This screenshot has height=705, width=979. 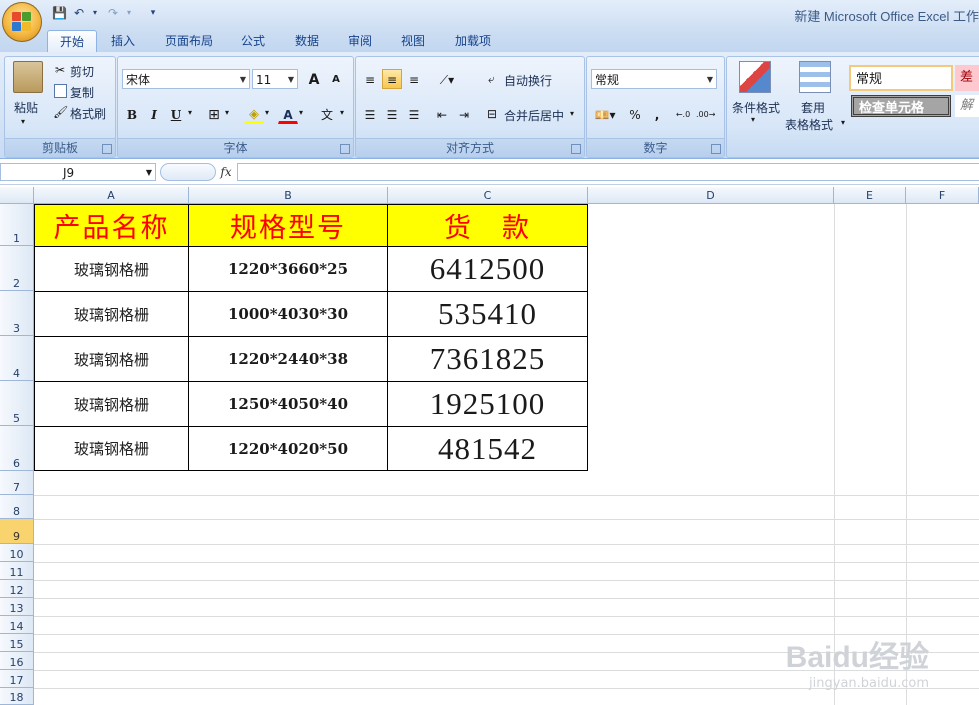 I want to click on column-header-b: B, so click(x=288, y=195).